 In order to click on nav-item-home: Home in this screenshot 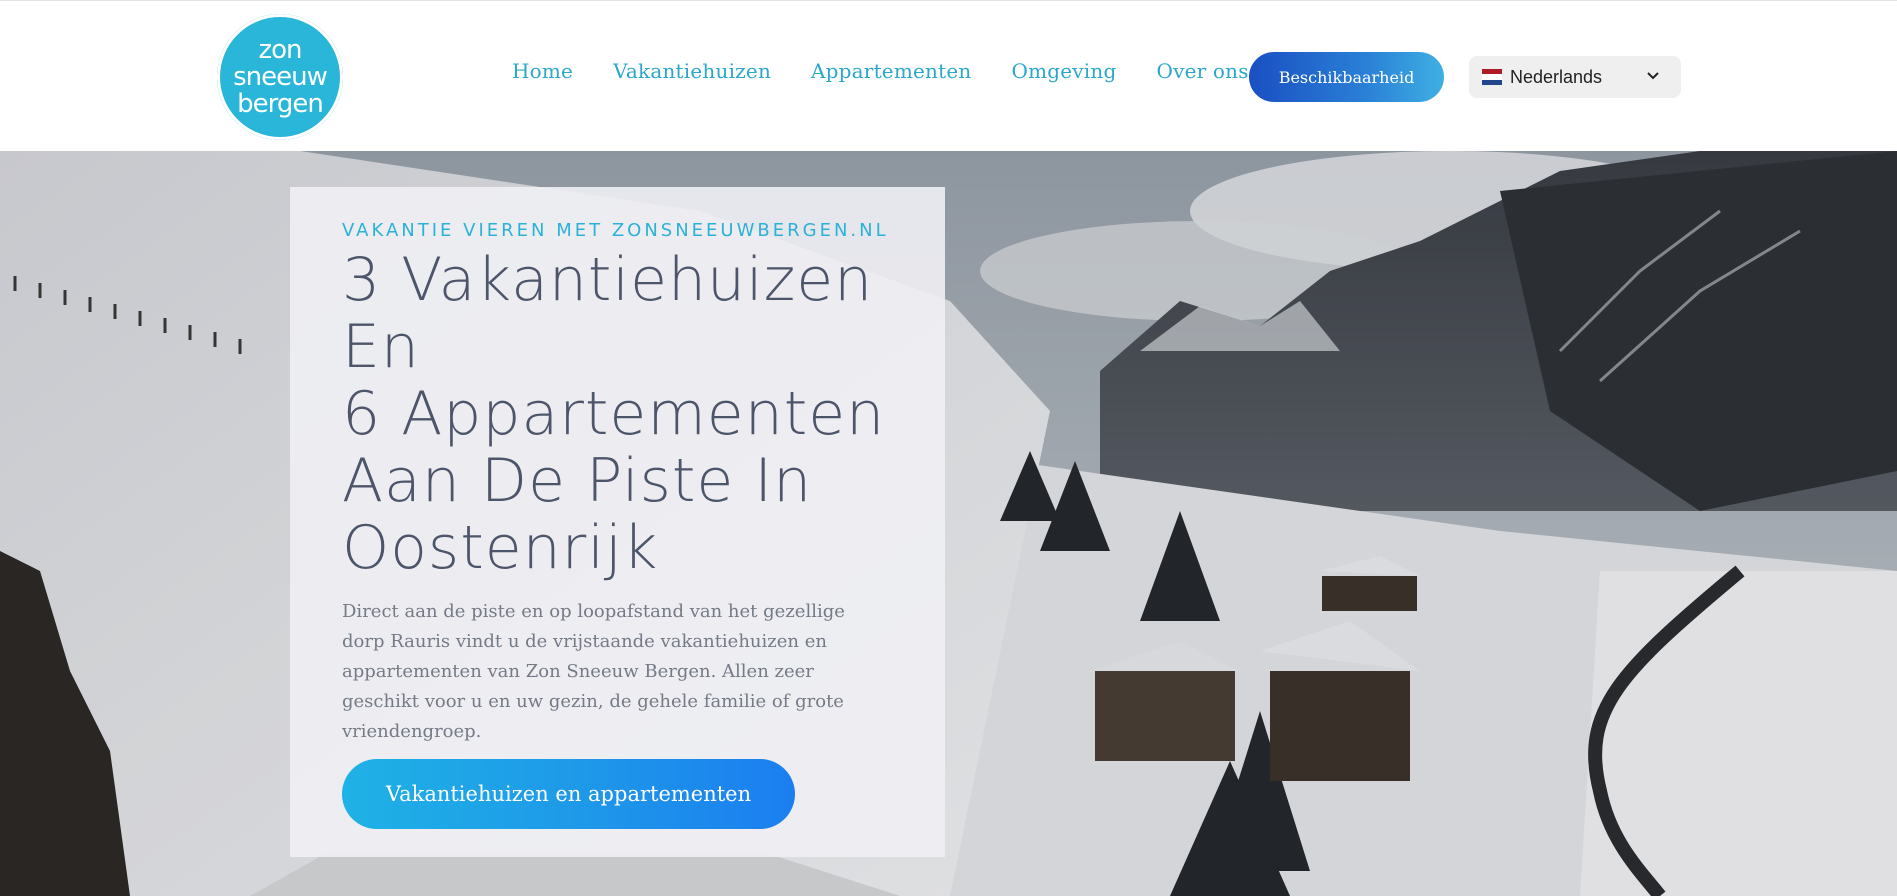, I will do `click(542, 71)`.